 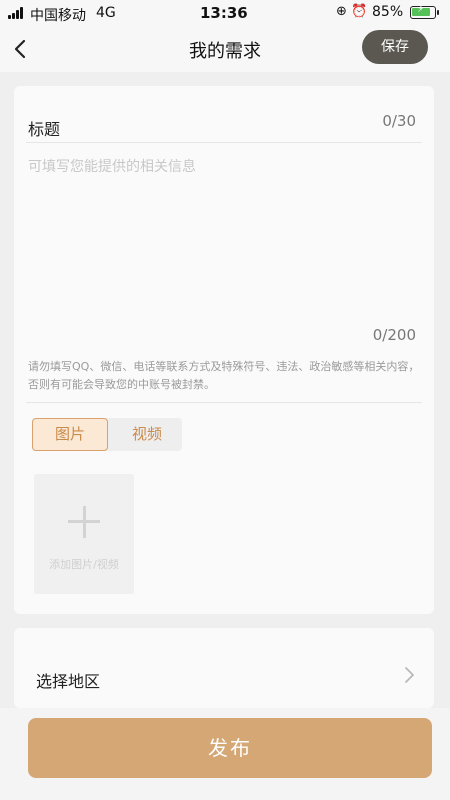 I want to click on tab-video: 视频, so click(x=147, y=434).